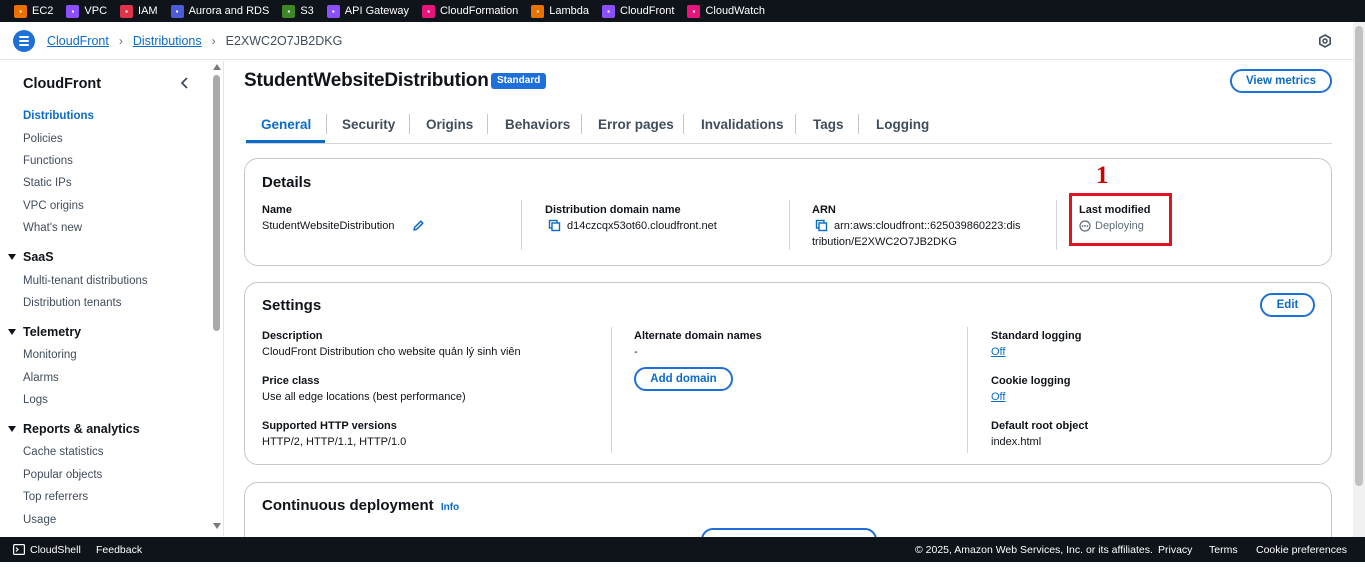 Image resolution: width=1365 pixels, height=567 pixels. What do you see at coordinates (229, 11) in the screenshot?
I see `service-label: Aurora and RDS` at bounding box center [229, 11].